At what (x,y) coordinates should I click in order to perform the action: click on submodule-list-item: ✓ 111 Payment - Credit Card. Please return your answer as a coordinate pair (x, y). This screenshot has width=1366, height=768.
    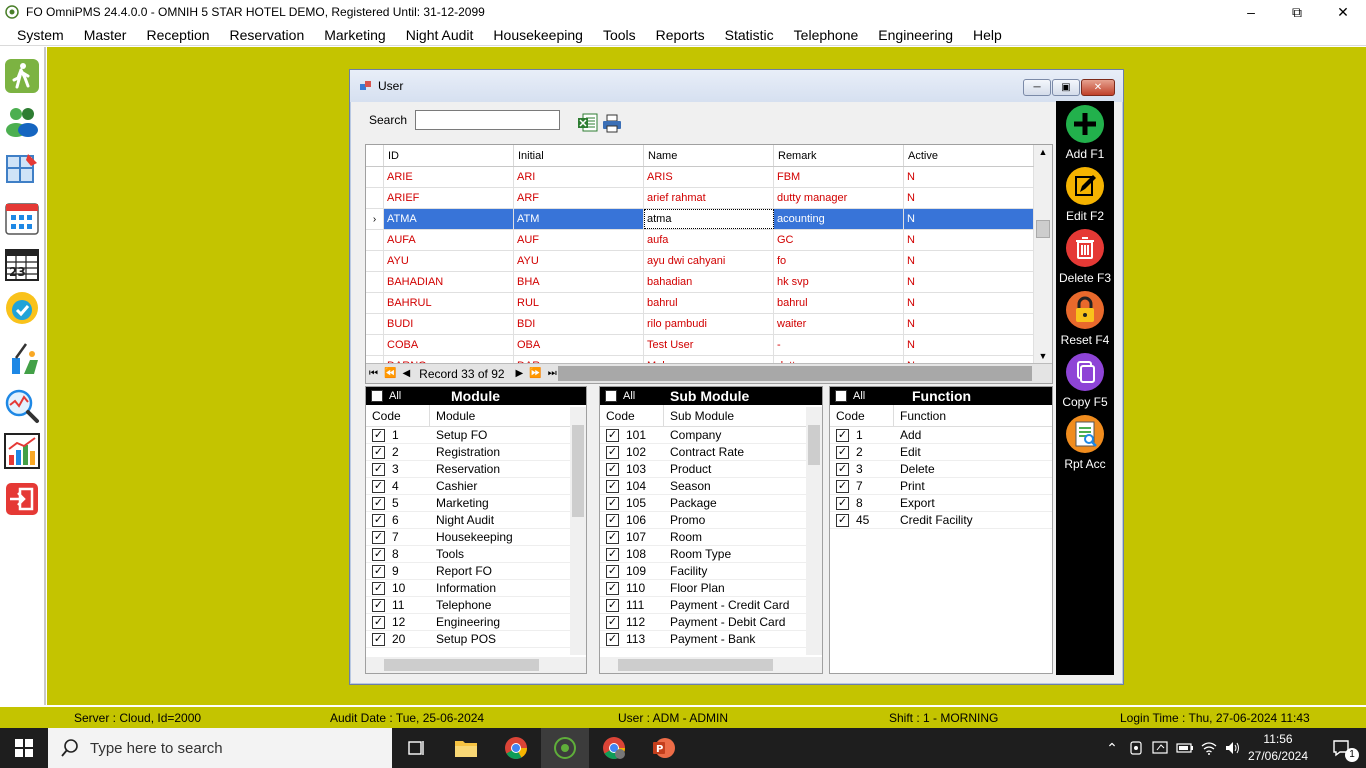
    Looking at the image, I should click on (711, 605).